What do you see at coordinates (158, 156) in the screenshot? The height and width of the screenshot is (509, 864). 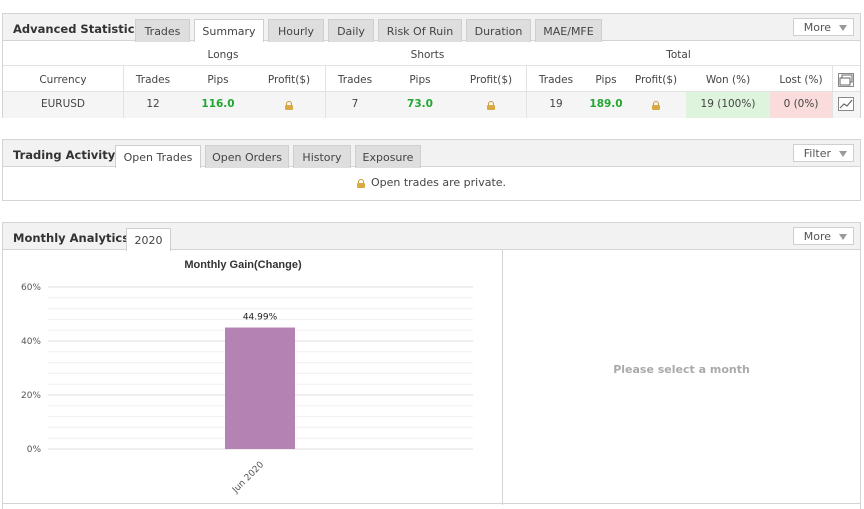 I see `tab-open-trades: Open Trades` at bounding box center [158, 156].